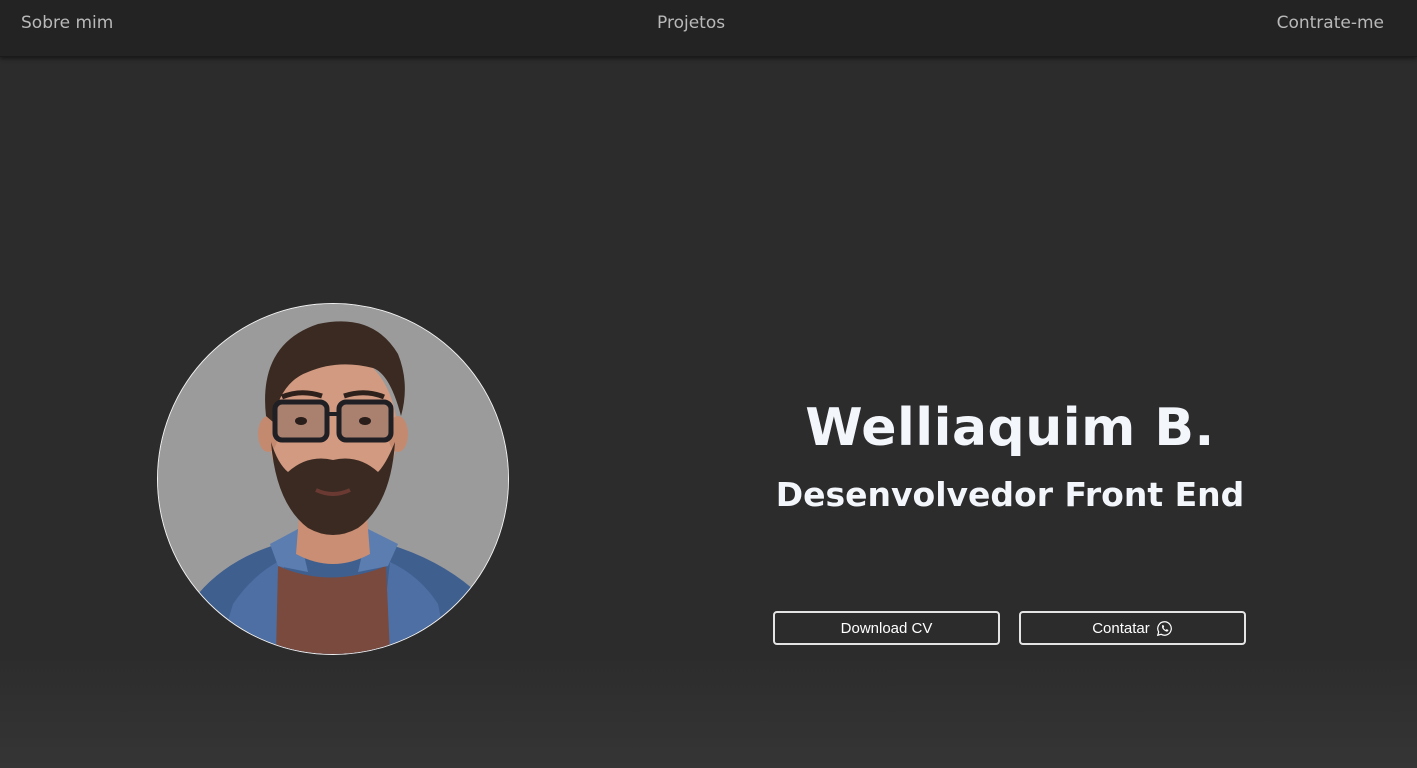  I want to click on nav-link-projects: Projetos, so click(691, 23).